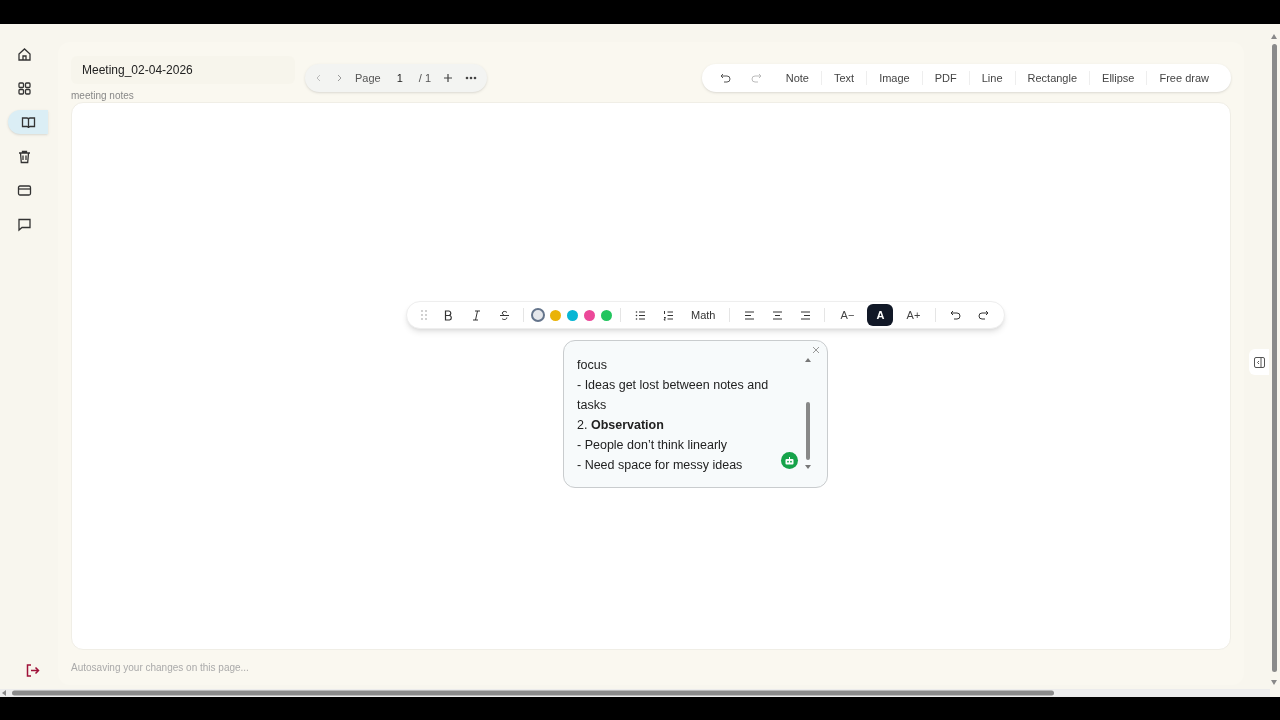 This screenshot has width=1280, height=720. Describe the element at coordinates (725, 78) in the screenshot. I see `undo-icon` at that location.